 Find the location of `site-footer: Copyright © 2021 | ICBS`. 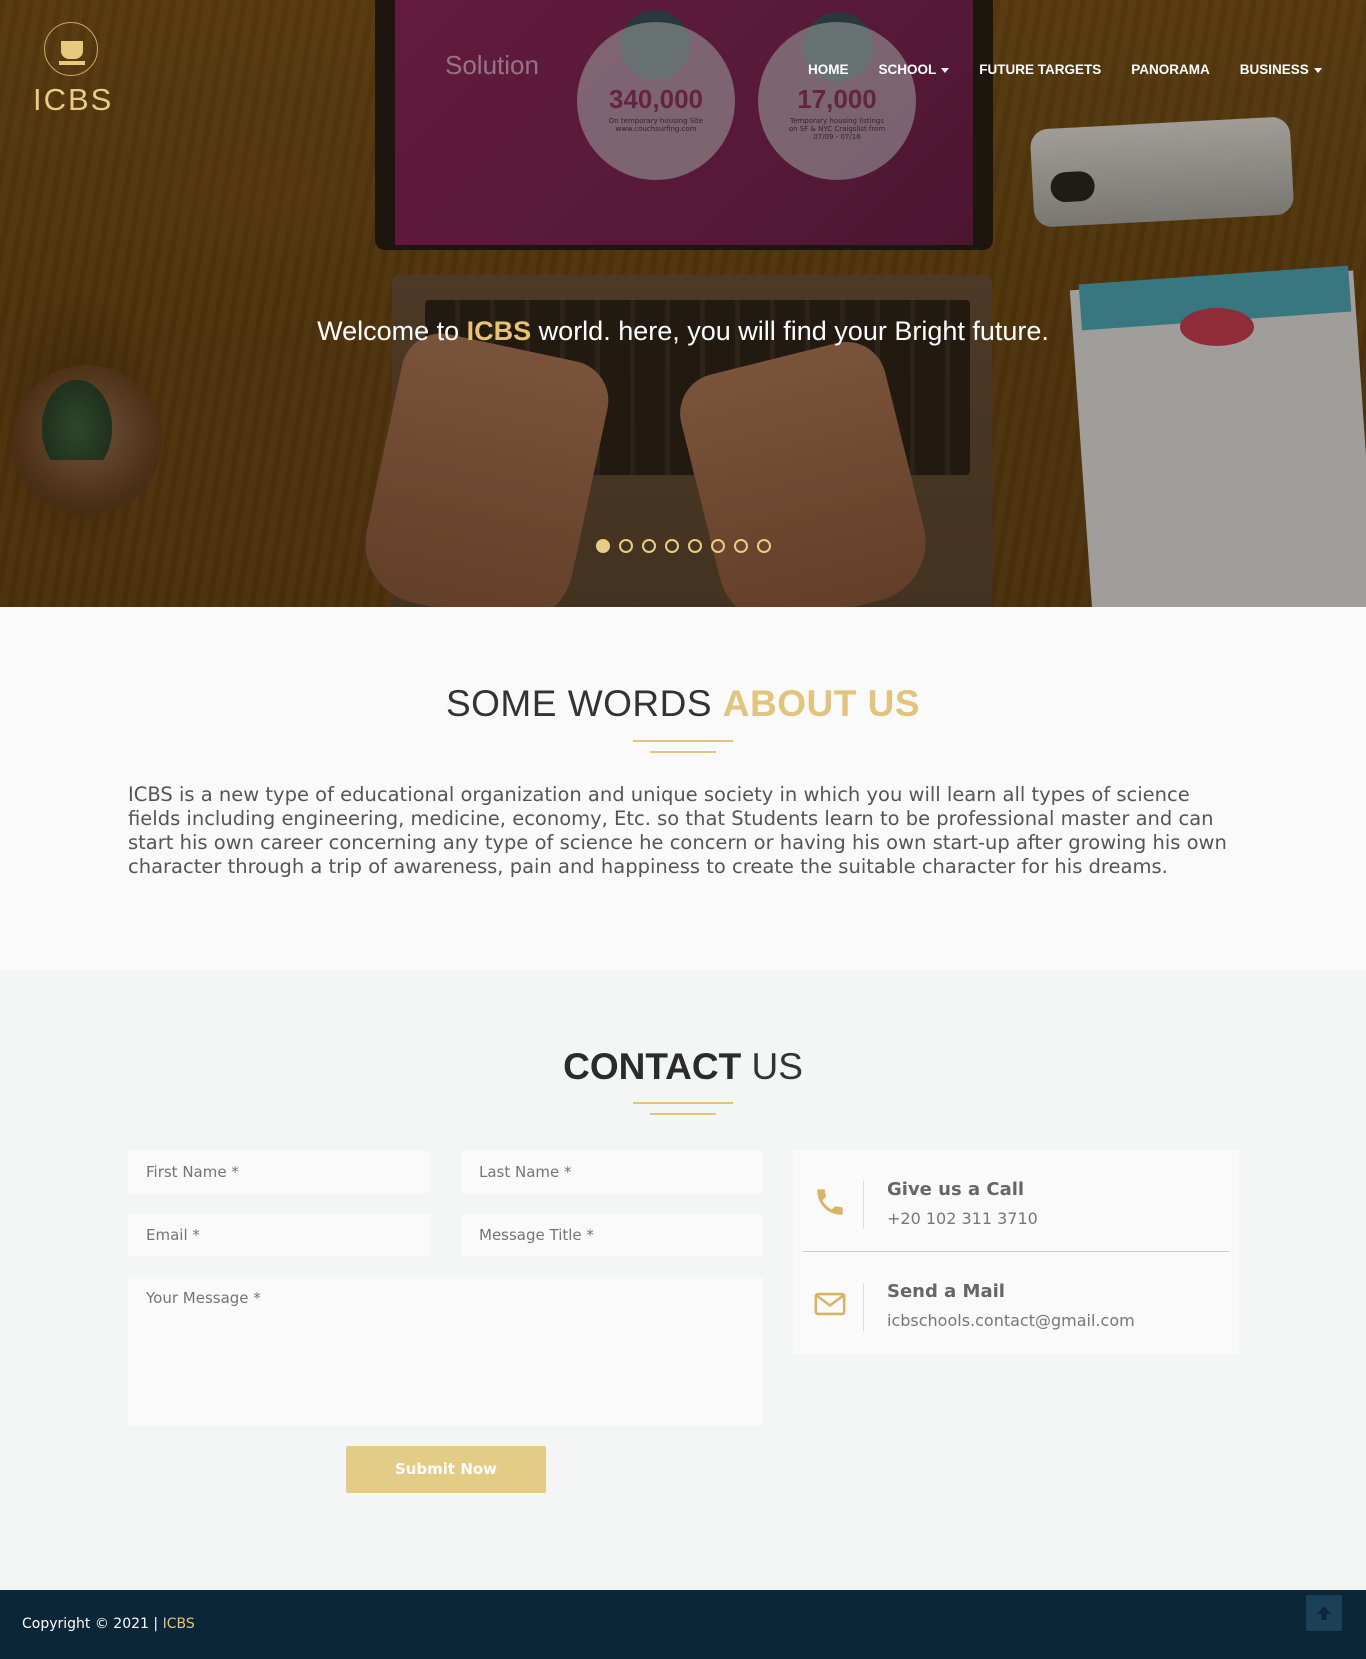

site-footer: Copyright © 2021 | ICBS is located at coordinates (683, 1624).